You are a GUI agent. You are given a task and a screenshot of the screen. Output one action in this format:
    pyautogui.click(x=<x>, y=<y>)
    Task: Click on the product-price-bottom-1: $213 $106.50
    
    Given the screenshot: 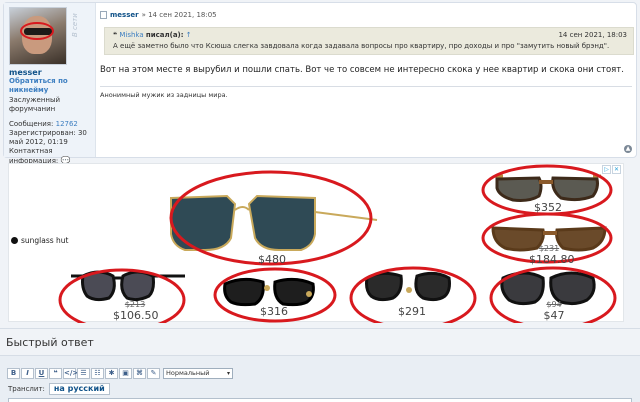 What is the action you would take?
    pyautogui.click(x=136, y=311)
    